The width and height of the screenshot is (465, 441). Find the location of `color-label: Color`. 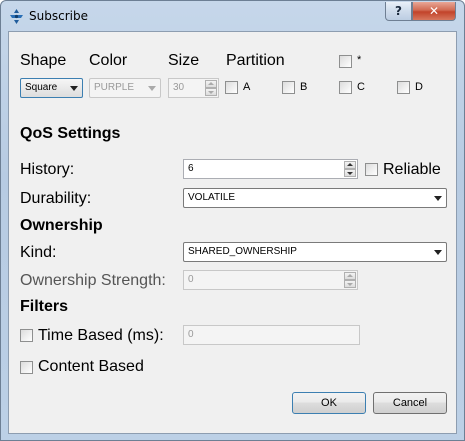

color-label: Color is located at coordinates (108, 60).